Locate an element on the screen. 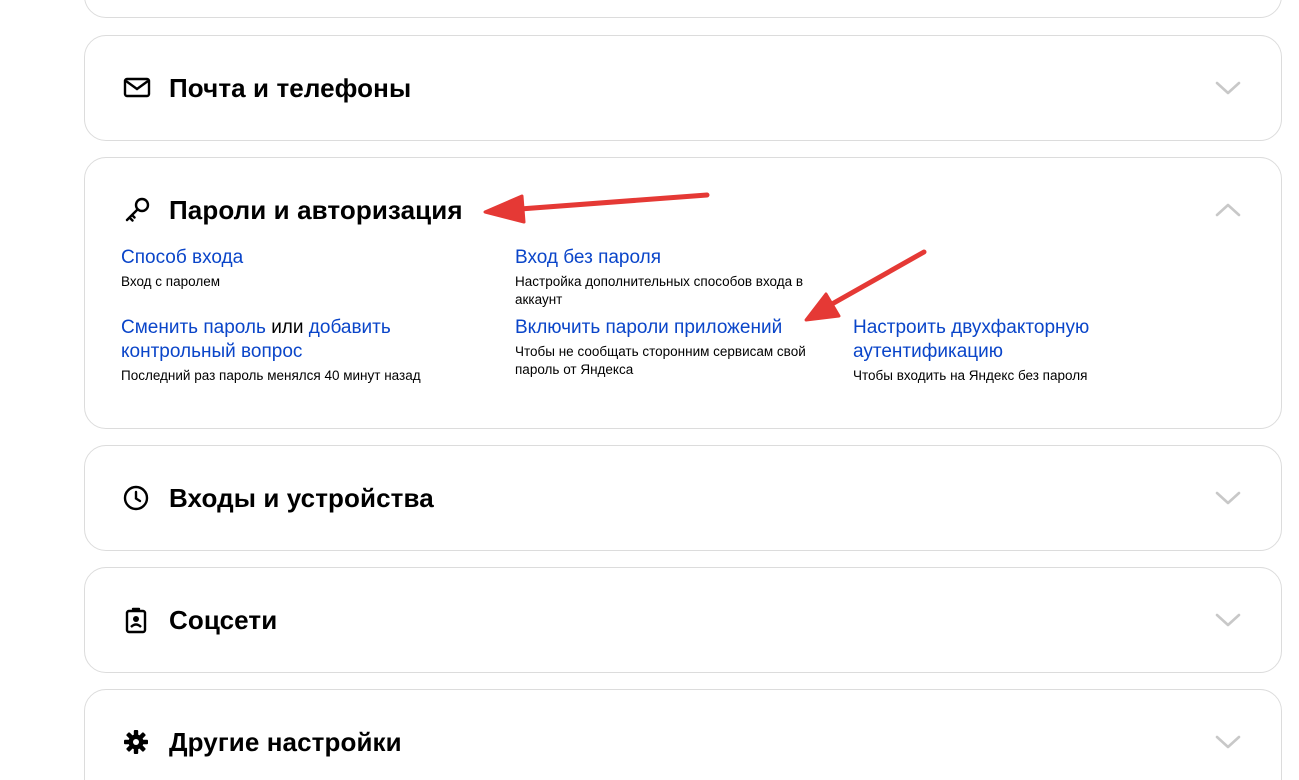 The image size is (1299, 780). clock-icon is located at coordinates (138, 498).